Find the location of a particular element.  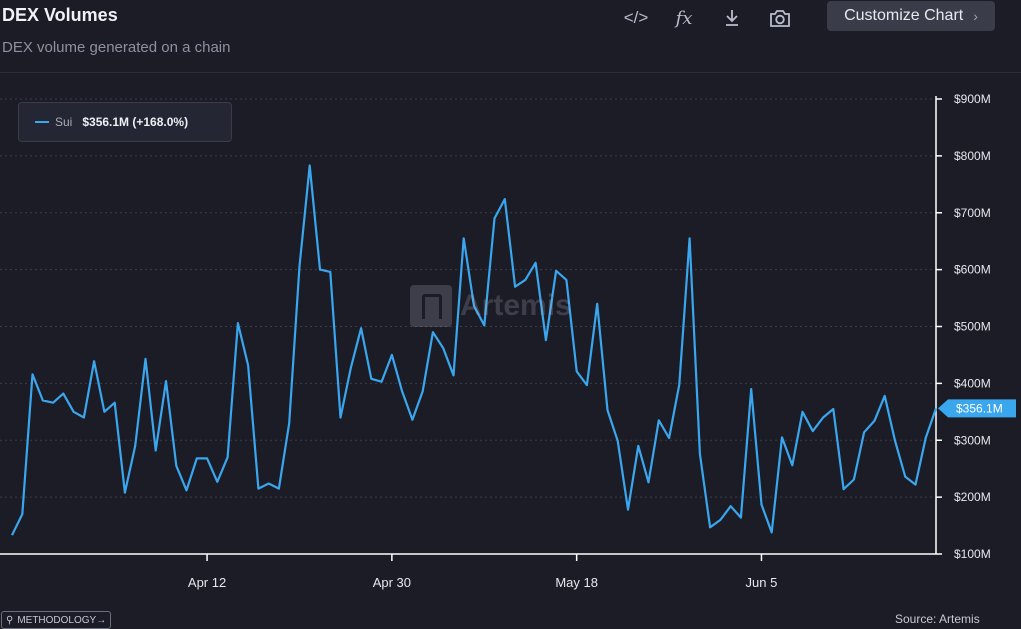

y-tick-label: $700M is located at coordinates (972, 213).